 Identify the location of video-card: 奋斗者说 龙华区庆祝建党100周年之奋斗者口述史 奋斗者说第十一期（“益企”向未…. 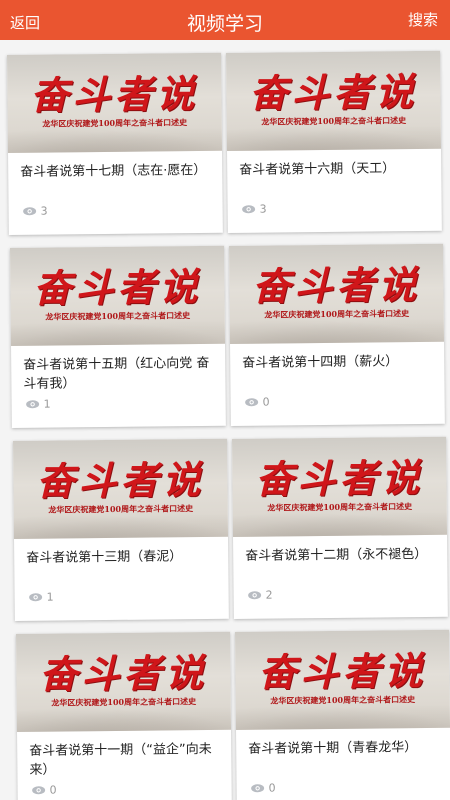
(124, 715).